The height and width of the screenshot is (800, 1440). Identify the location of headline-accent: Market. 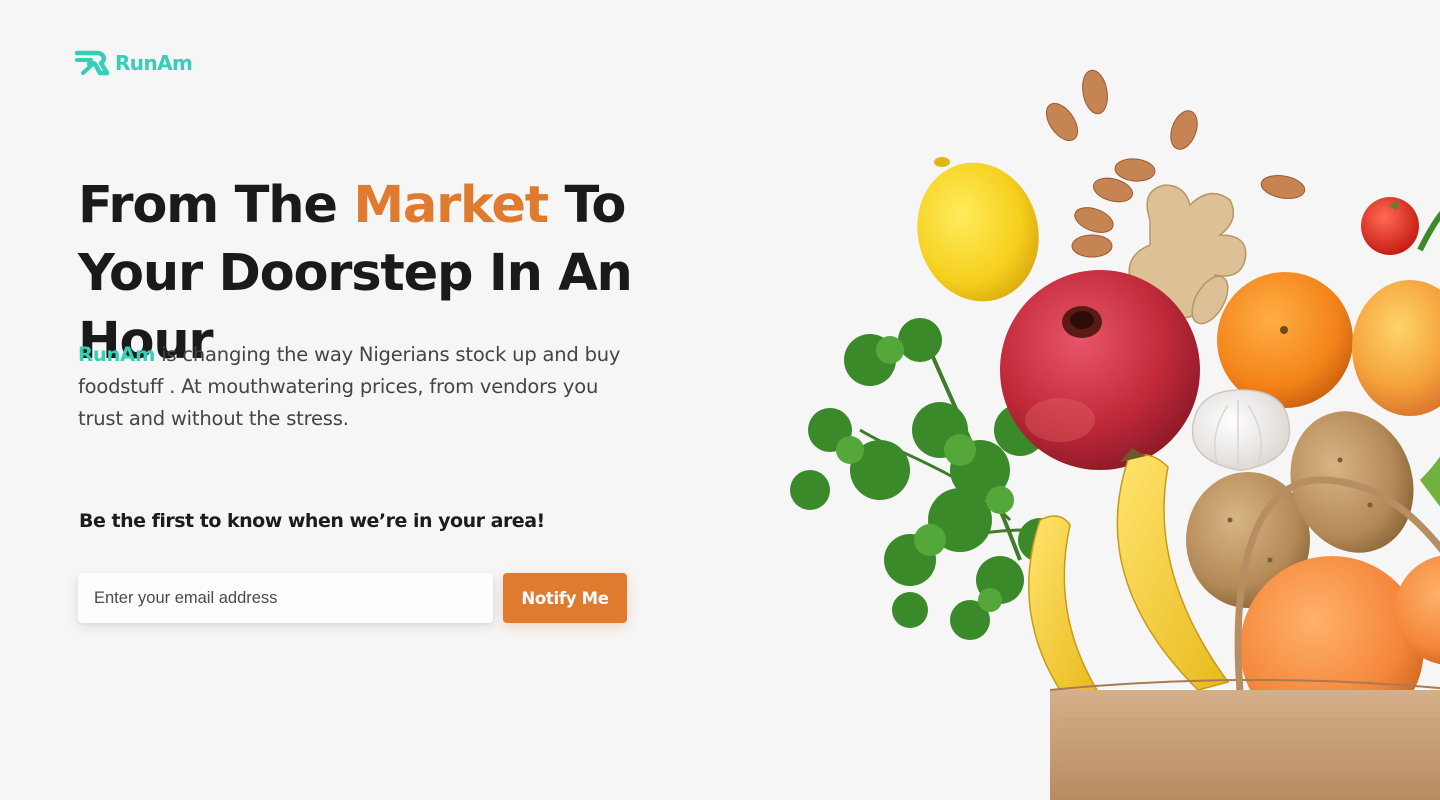
(451, 205).